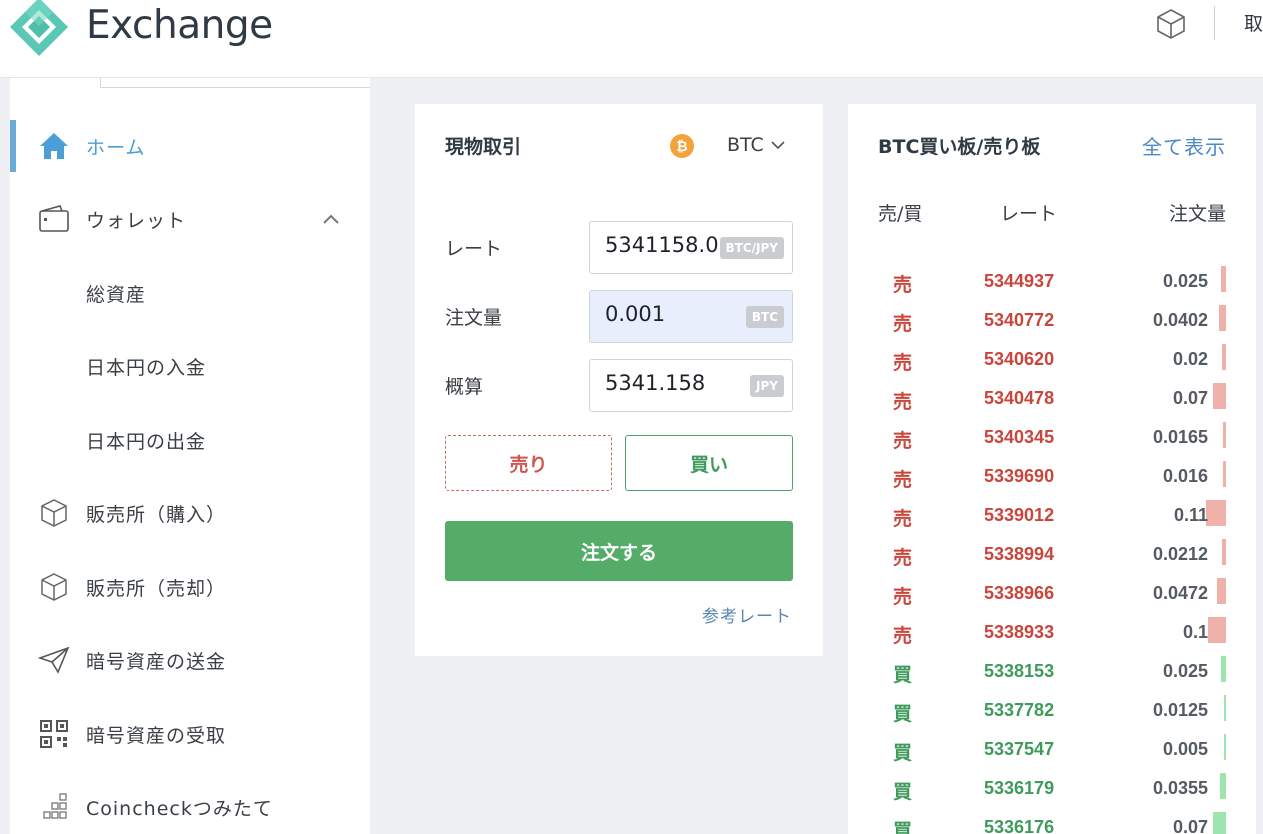 The image size is (1263, 834). Describe the element at coordinates (1190, 359) in the screenshot. I see `order-amount: 0.02` at that location.